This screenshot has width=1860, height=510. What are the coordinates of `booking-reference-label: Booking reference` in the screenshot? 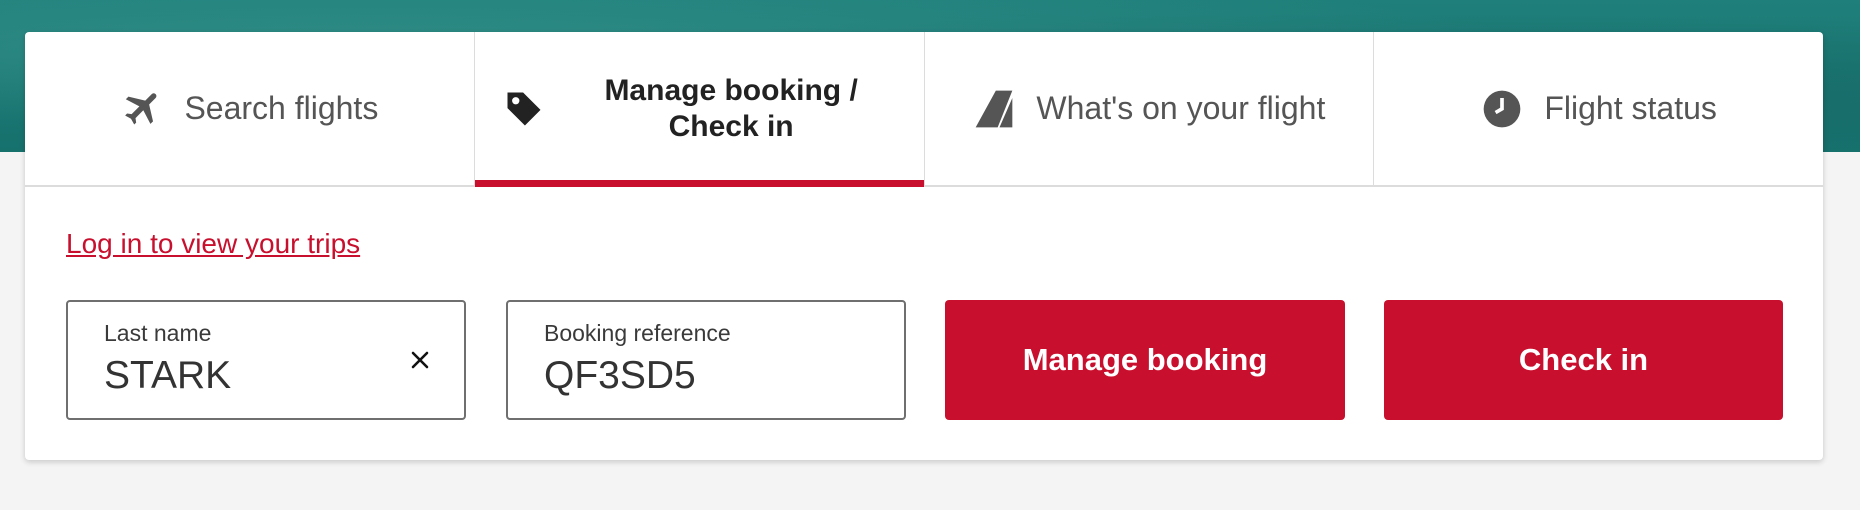 It's located at (637, 333).